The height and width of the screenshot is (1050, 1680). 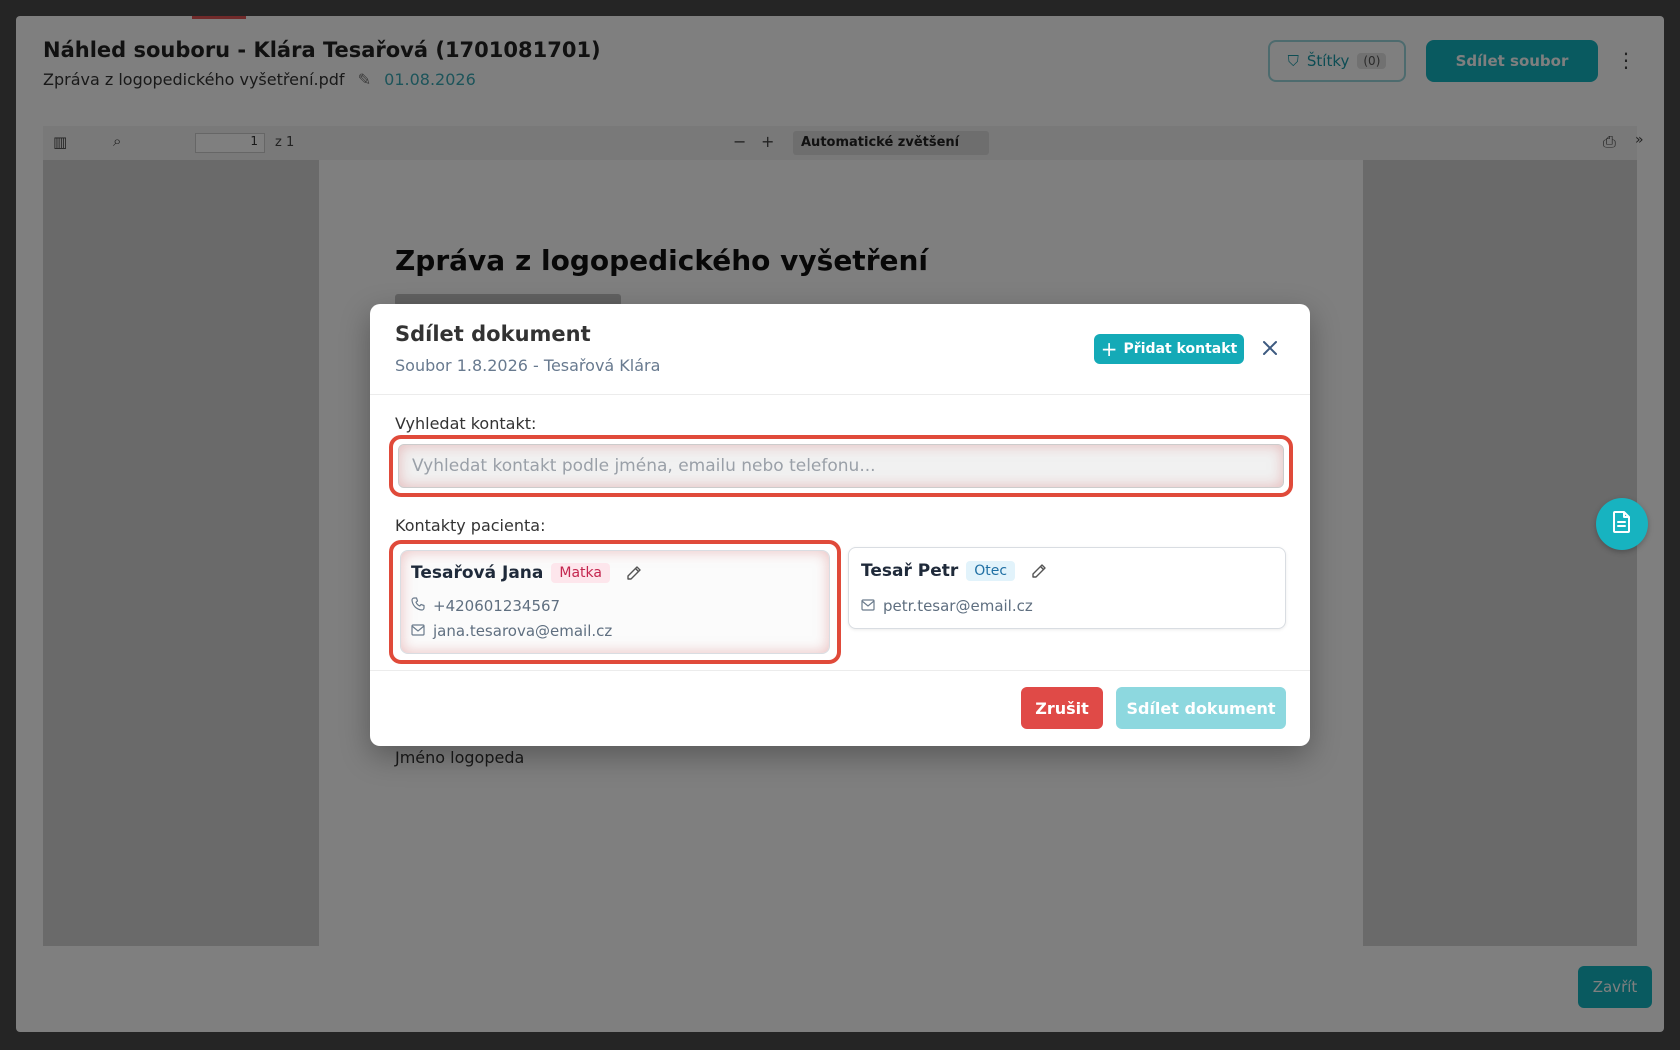 What do you see at coordinates (493, 334) in the screenshot?
I see `modal-title: Sdílet dokument` at bounding box center [493, 334].